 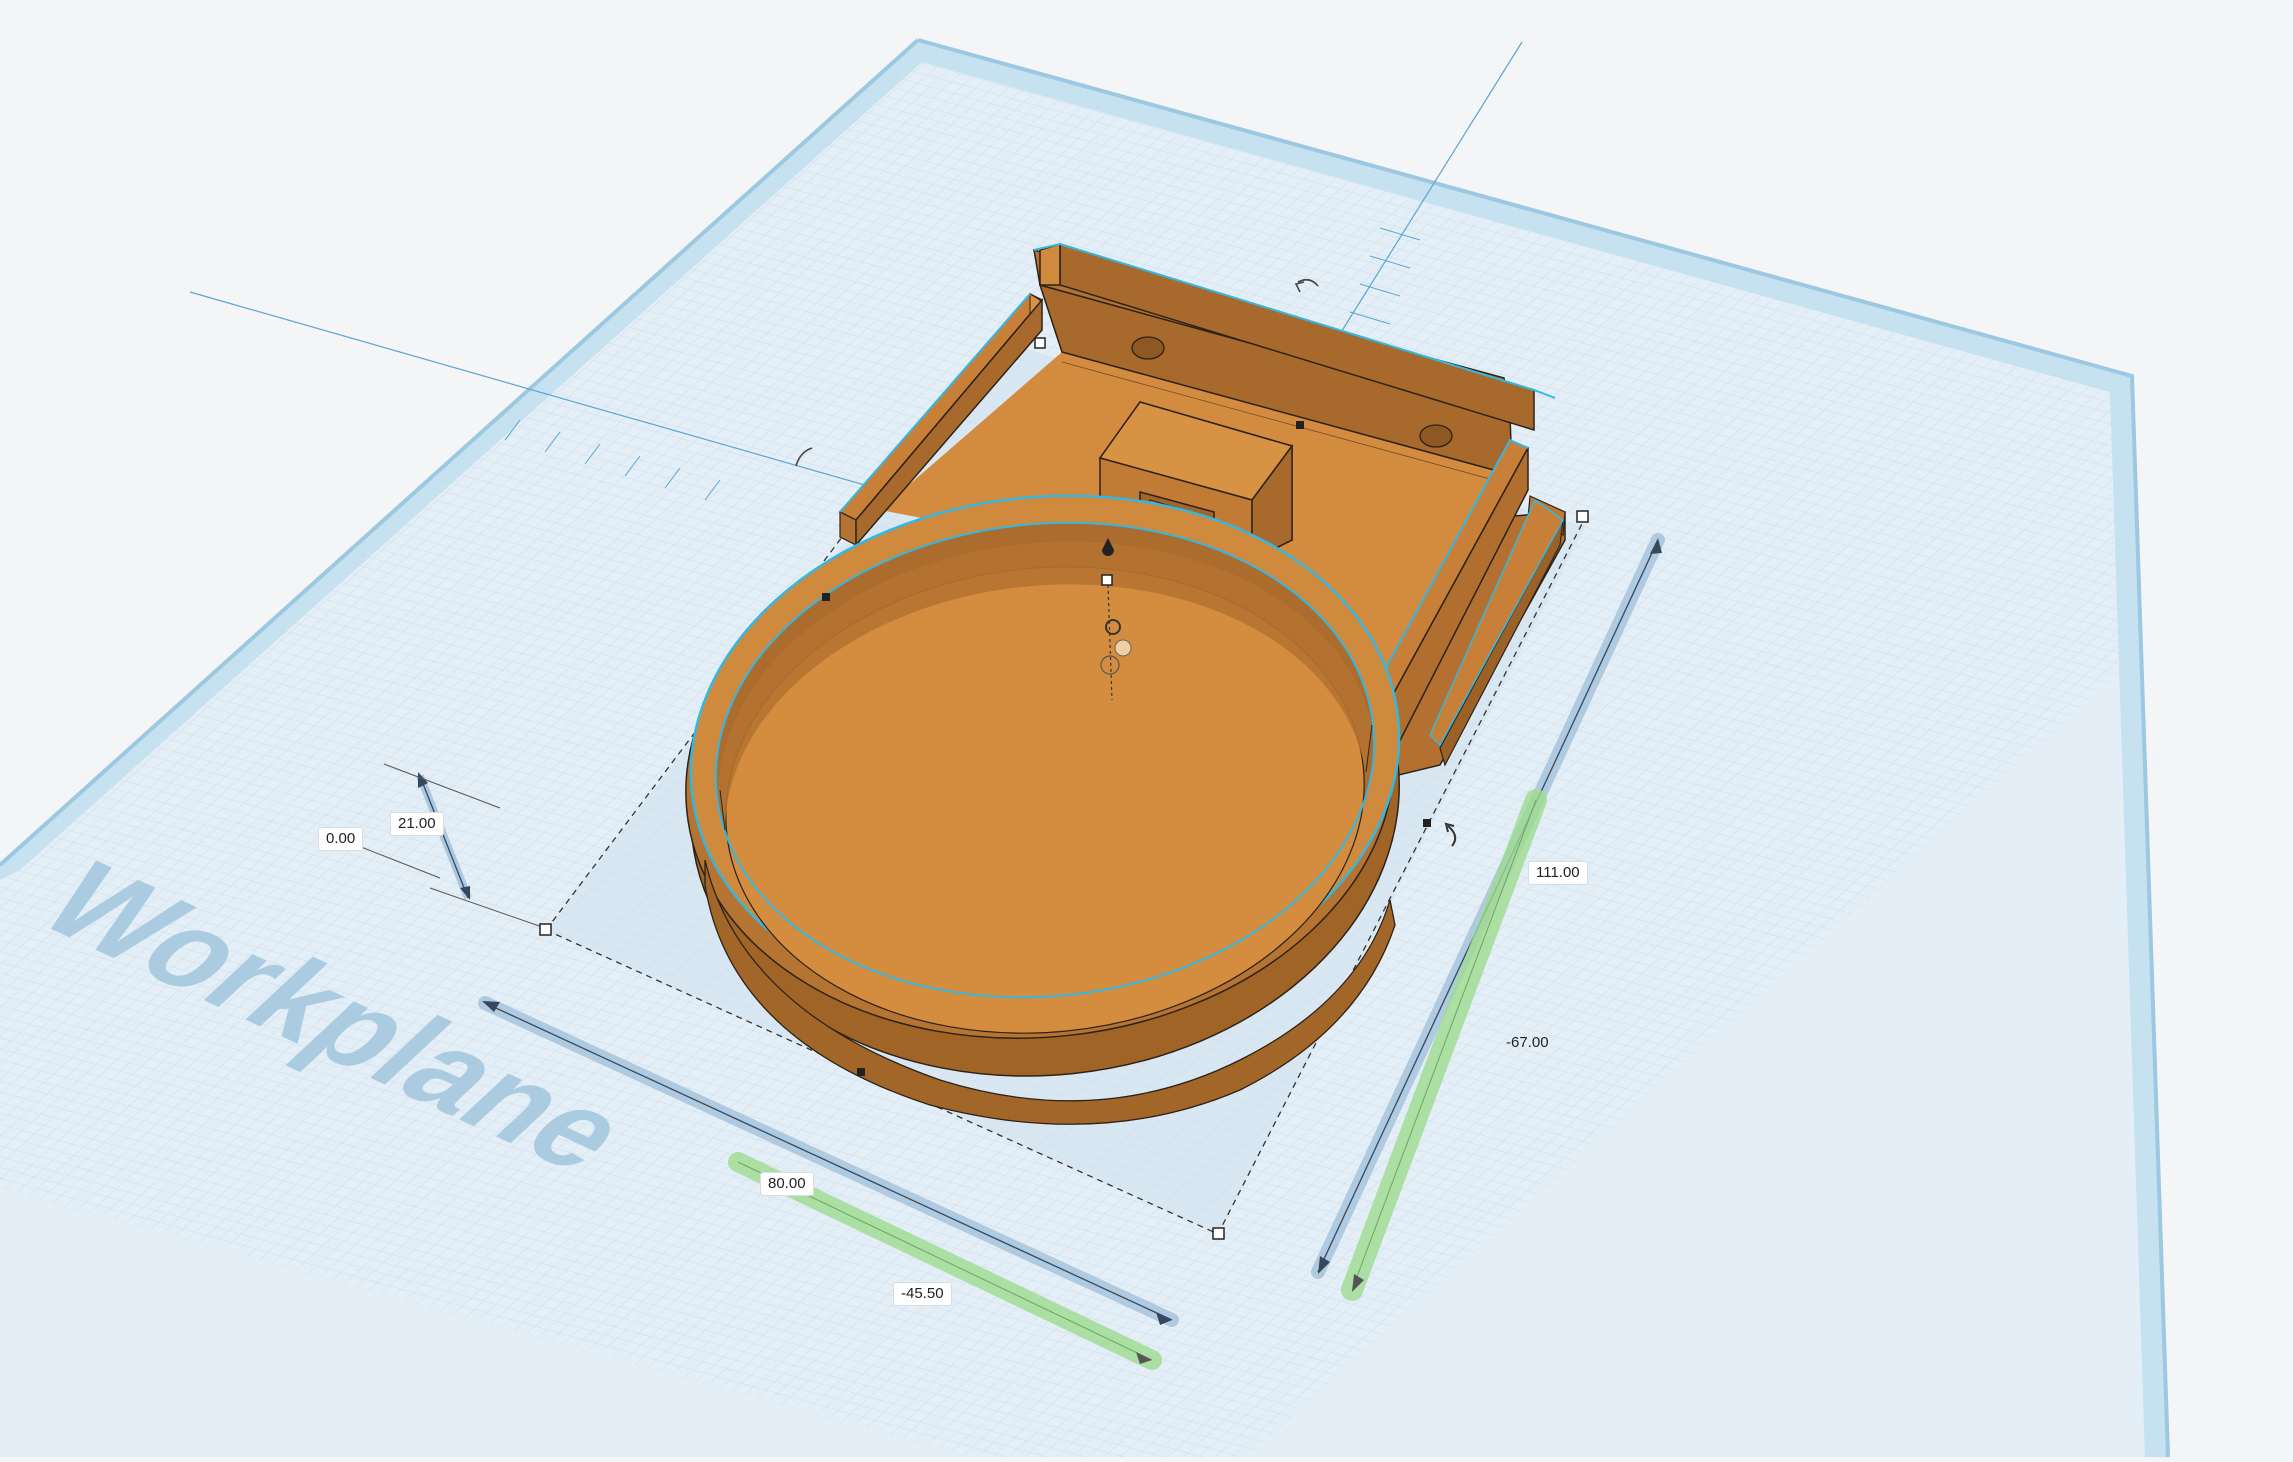 I want to click on snap-icon, so click(x=1123, y=648).